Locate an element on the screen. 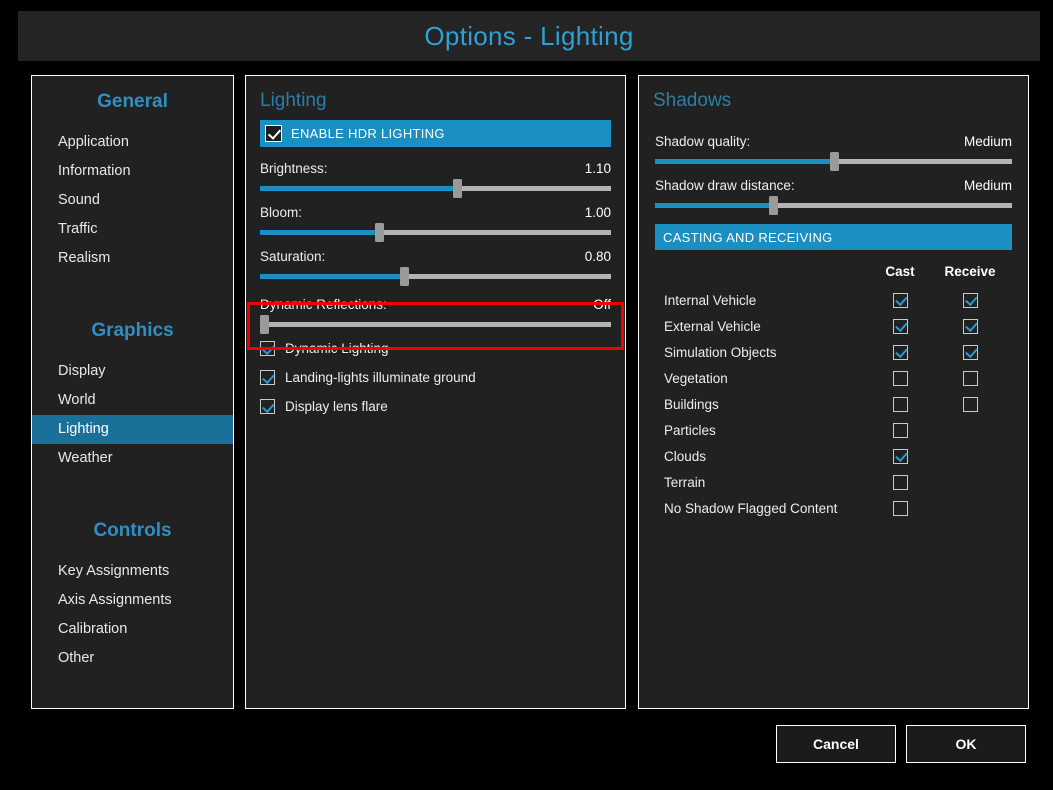 This screenshot has height=790, width=1053. slider-row: Brightness: 1.10 is located at coordinates (435, 179).